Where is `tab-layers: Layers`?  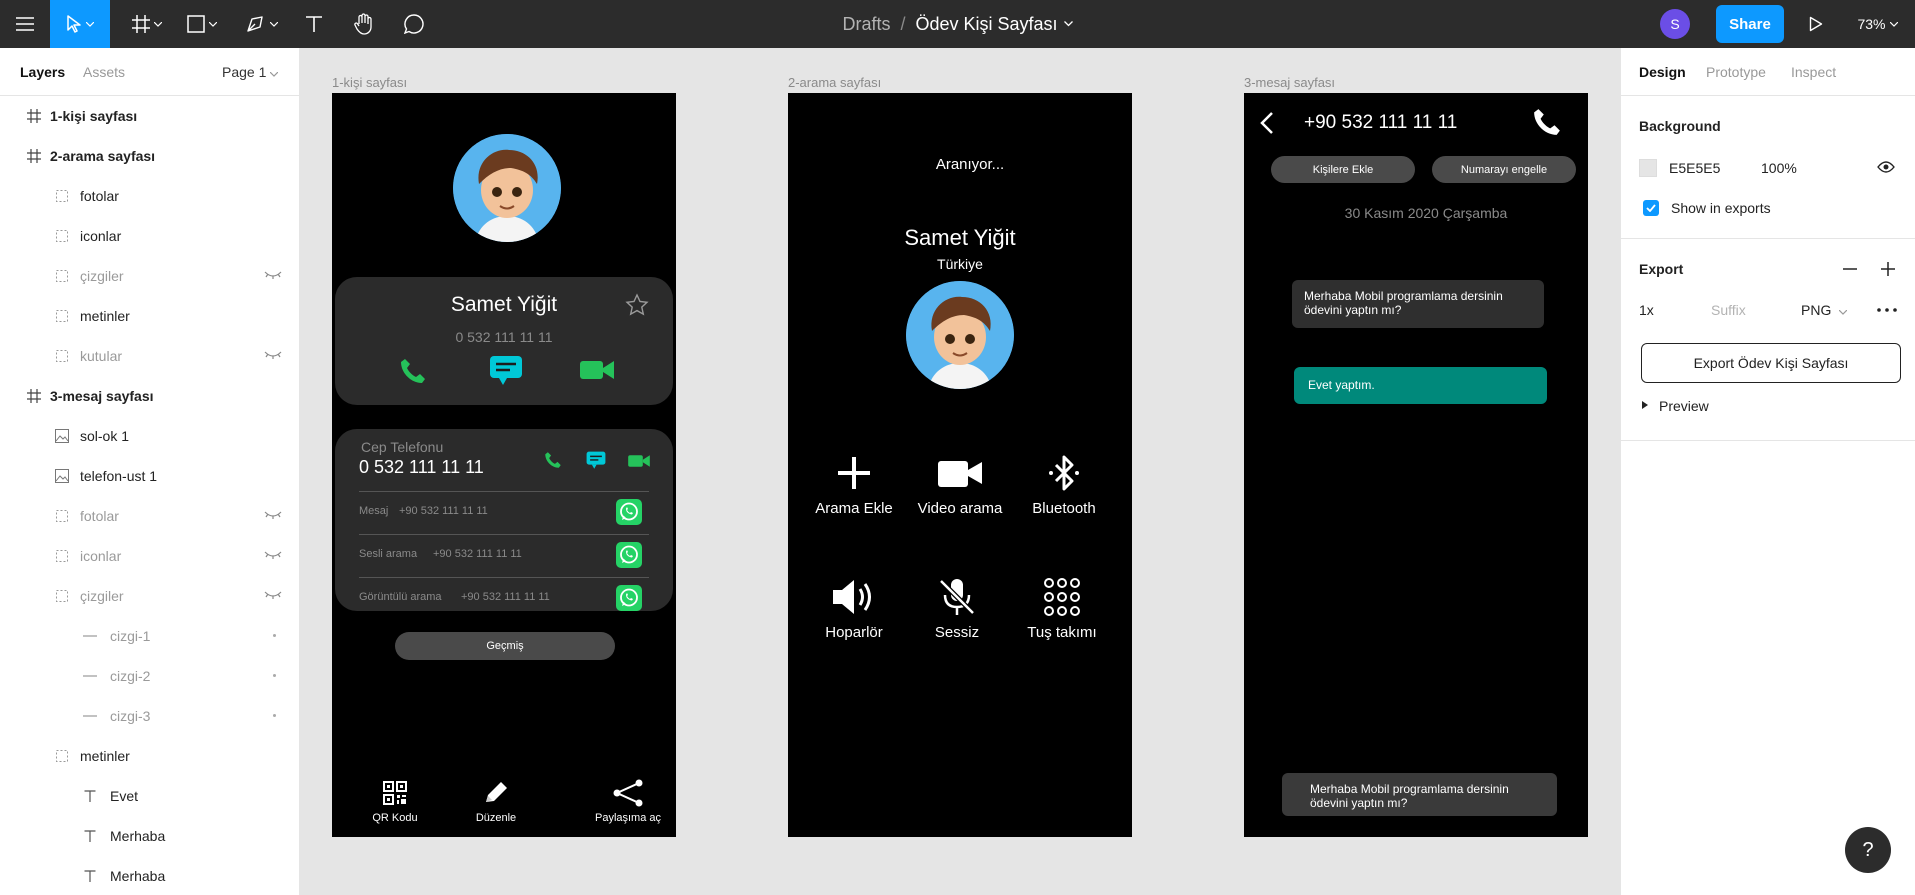 tab-layers: Layers is located at coordinates (42, 72).